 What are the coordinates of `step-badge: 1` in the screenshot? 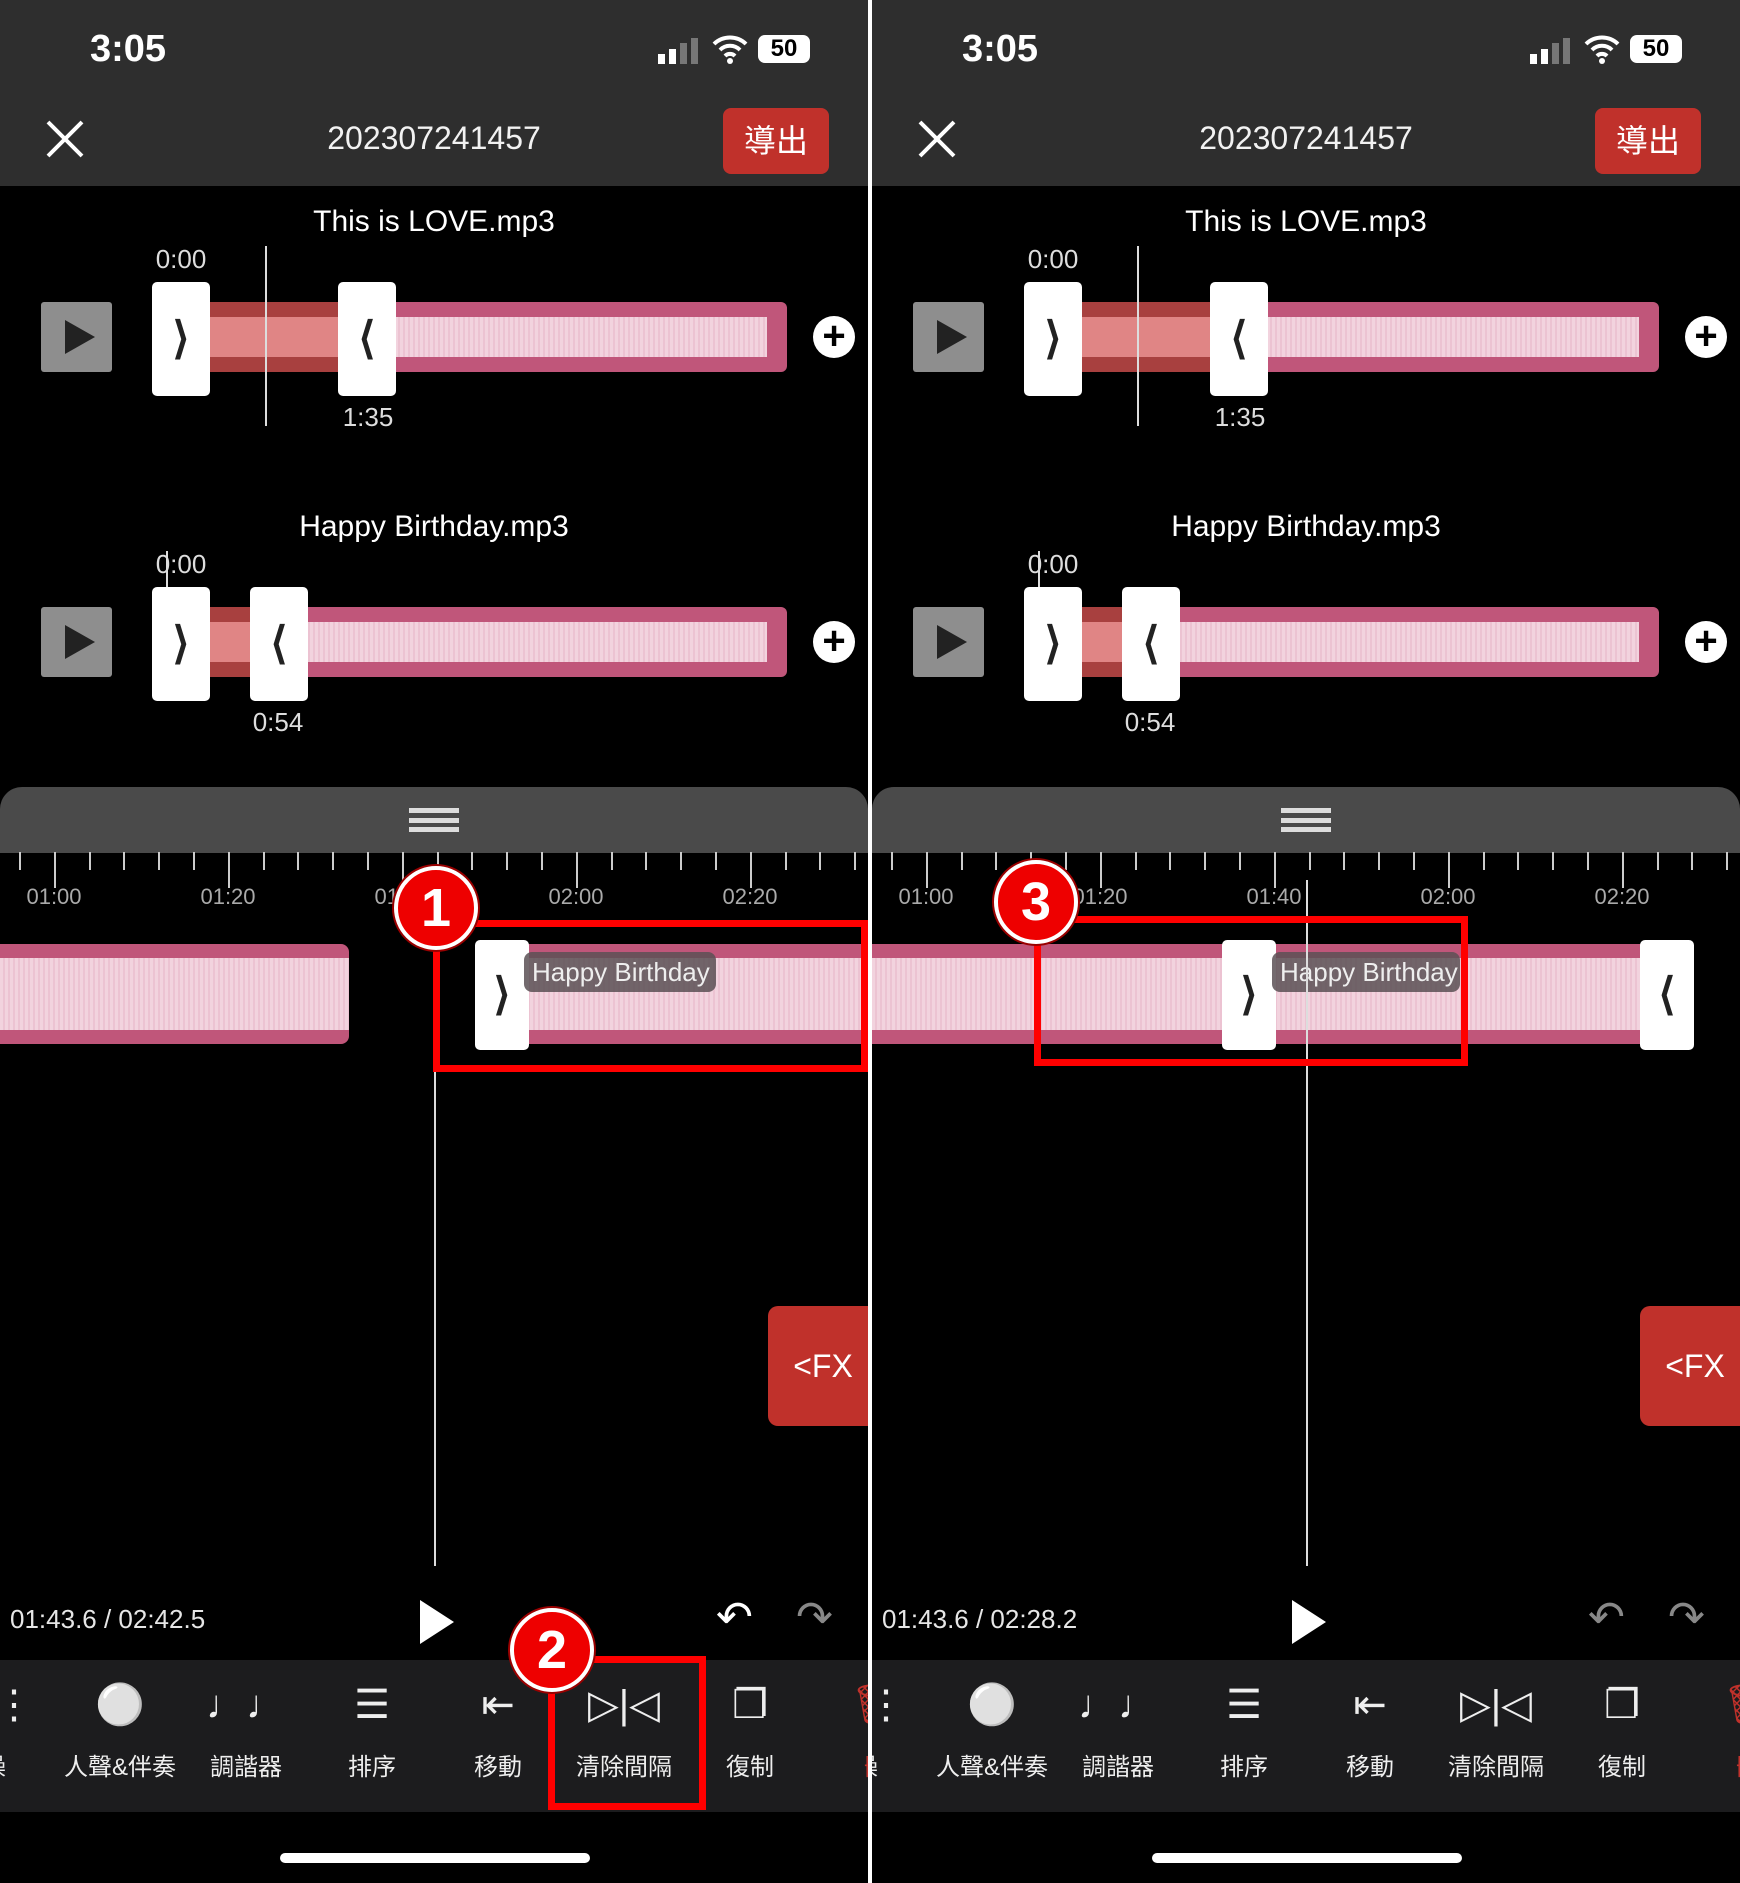 It's located at (436, 908).